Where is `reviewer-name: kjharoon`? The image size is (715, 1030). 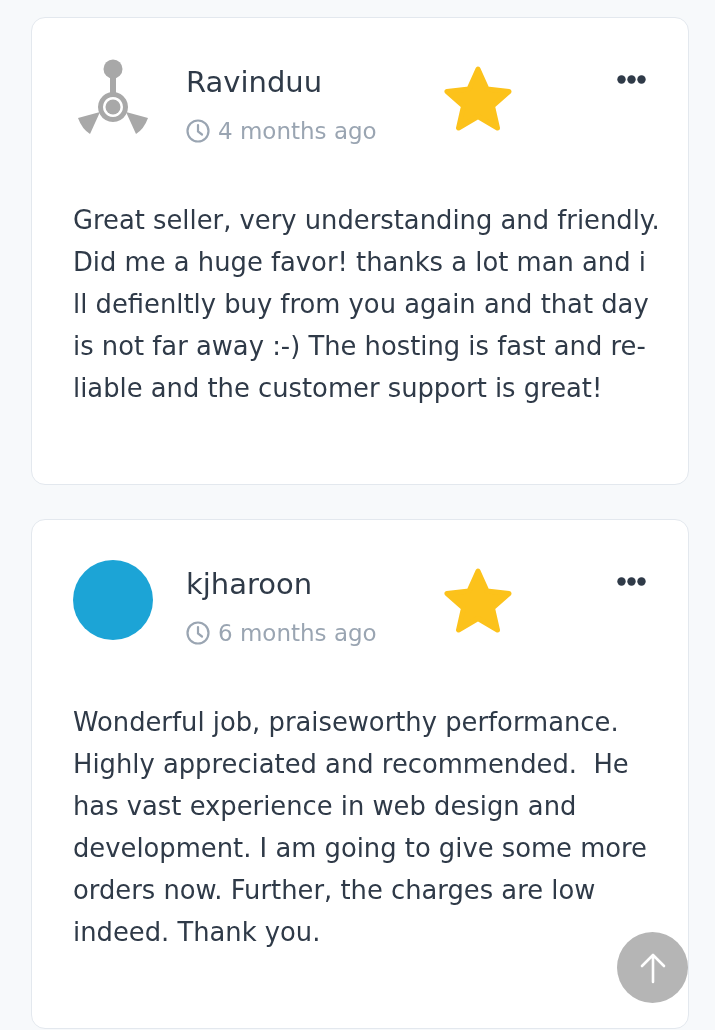 reviewer-name: kjharoon is located at coordinates (249, 584).